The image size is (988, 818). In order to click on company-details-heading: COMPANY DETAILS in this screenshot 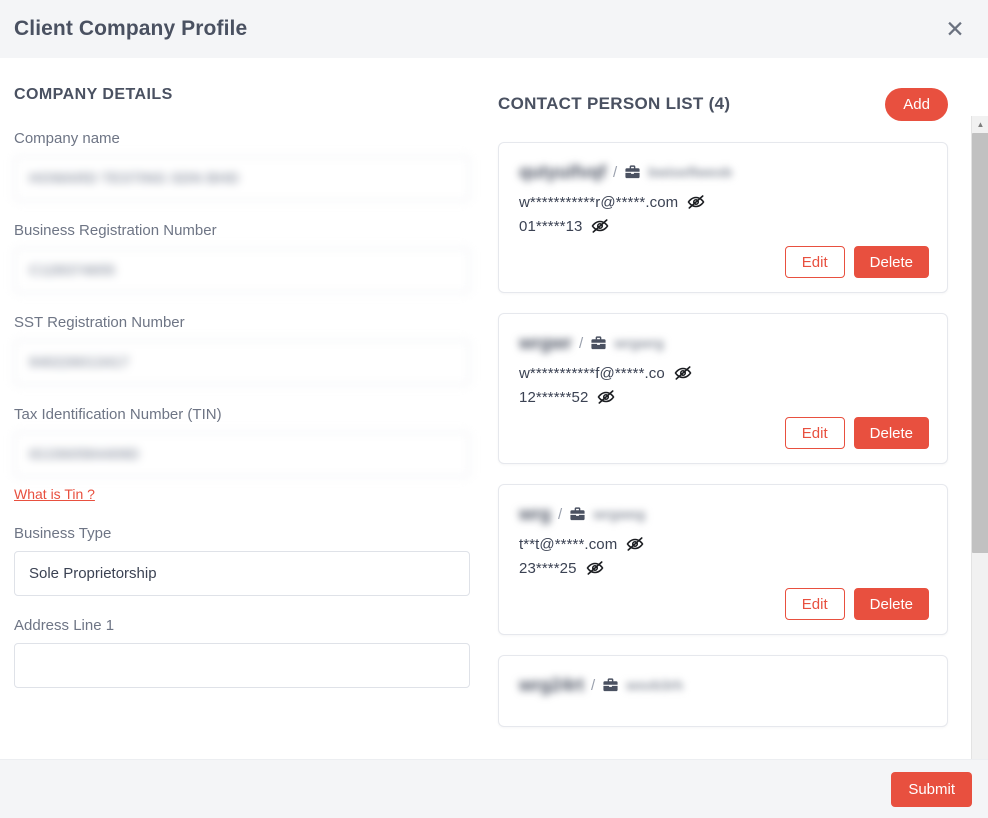, I will do `click(93, 94)`.